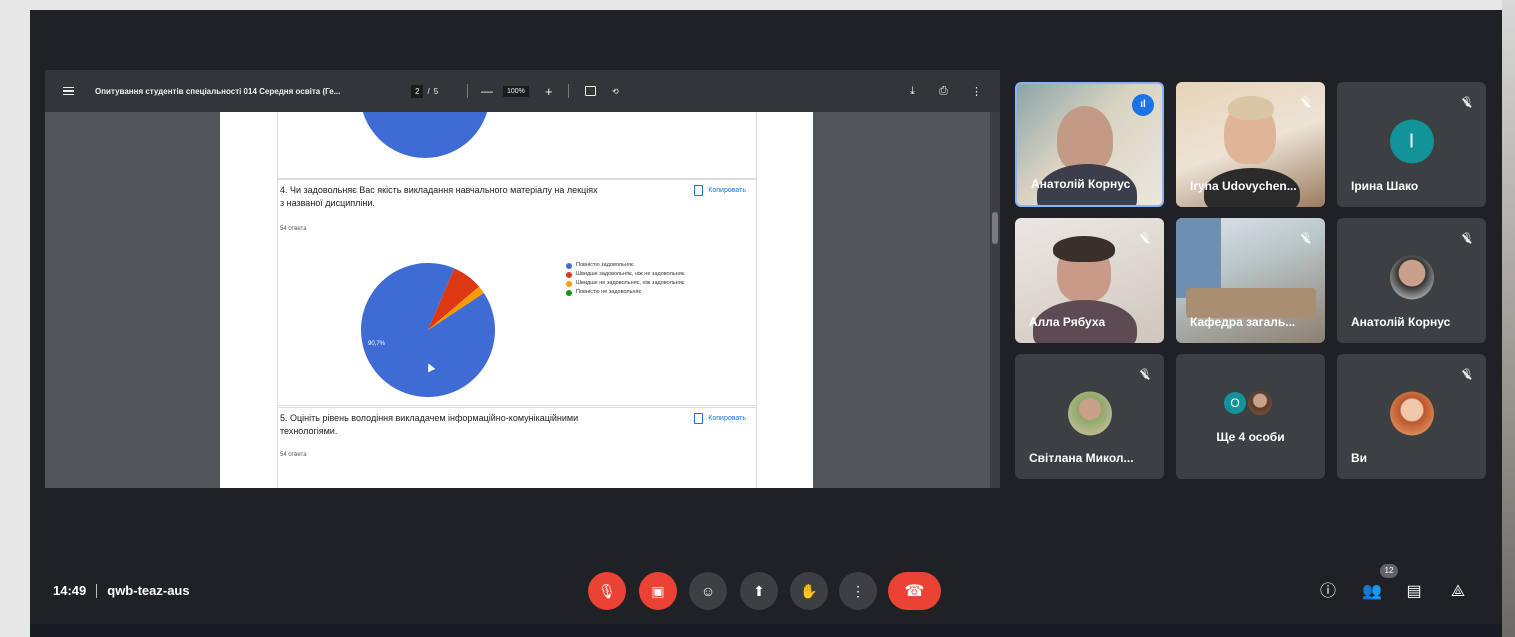 The width and height of the screenshot is (1515, 637). I want to click on participant-tile: 🎙 Анатолій Корнус, so click(1411, 280).